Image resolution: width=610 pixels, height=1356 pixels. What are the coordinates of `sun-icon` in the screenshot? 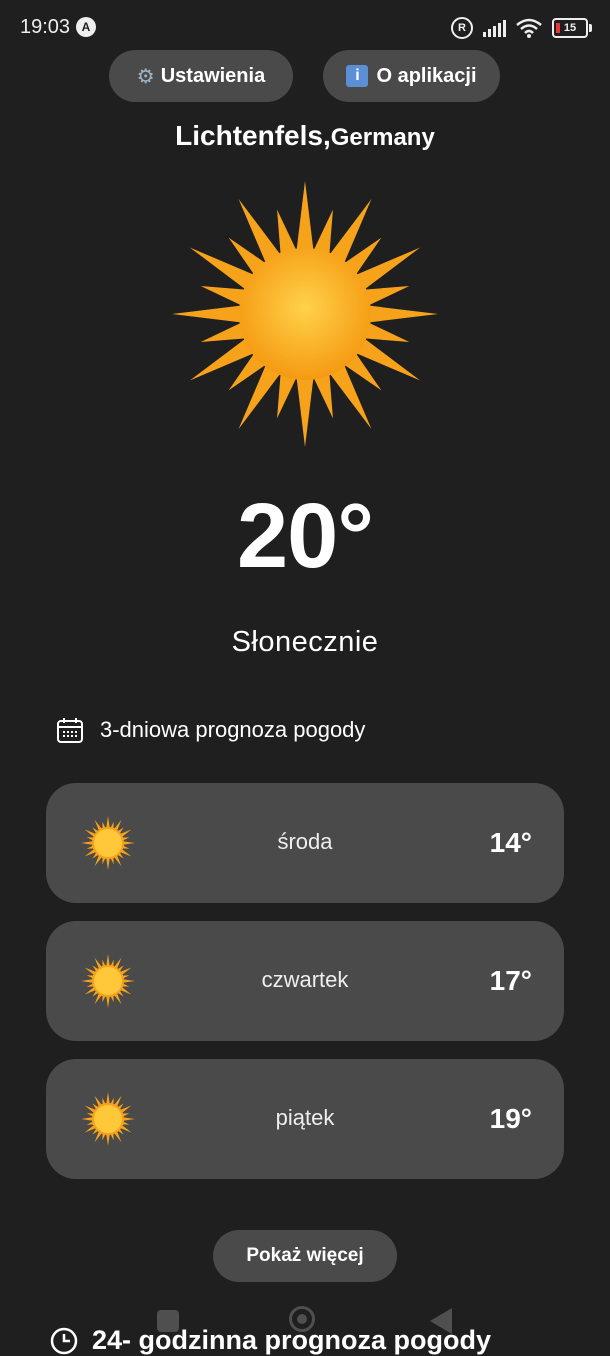 It's located at (305, 314).